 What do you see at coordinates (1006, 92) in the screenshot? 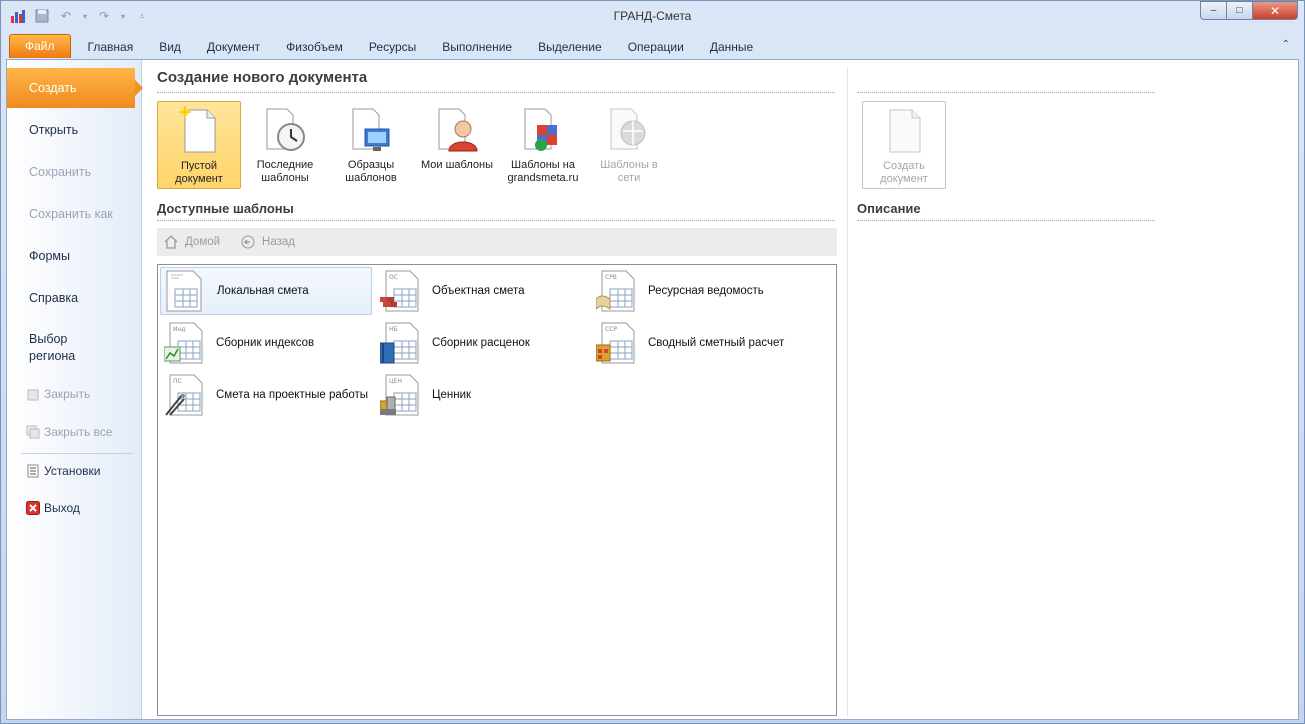
I see `right-top-divider` at bounding box center [1006, 92].